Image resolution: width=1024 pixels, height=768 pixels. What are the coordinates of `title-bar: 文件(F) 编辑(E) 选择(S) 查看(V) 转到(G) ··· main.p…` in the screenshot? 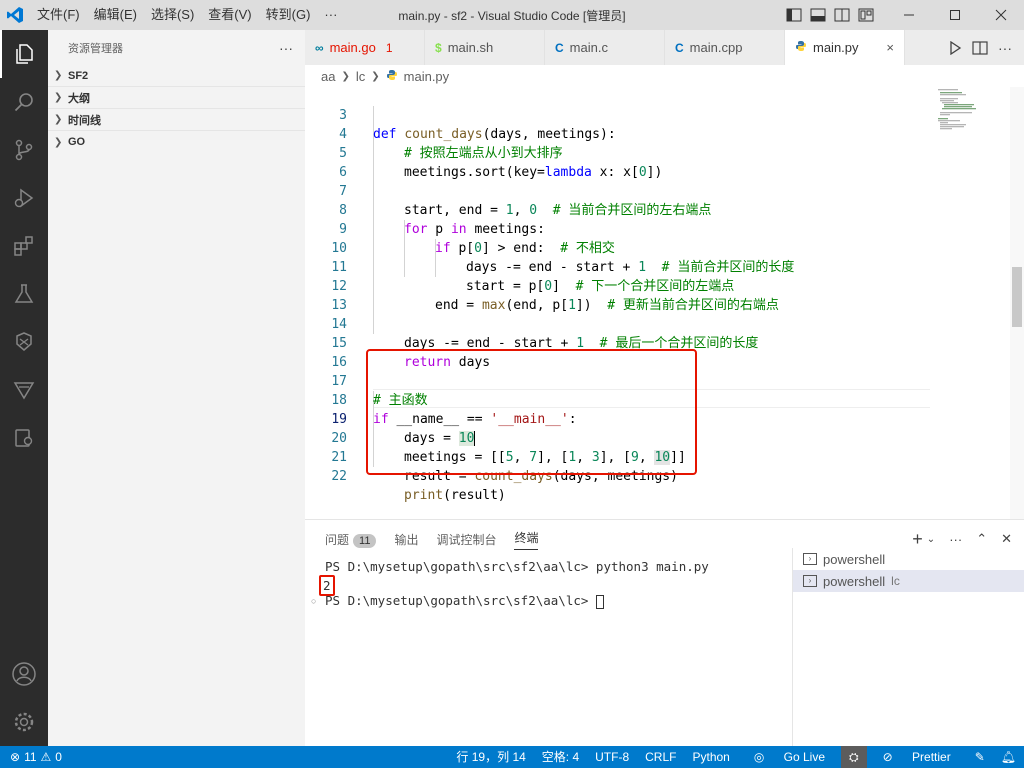 It's located at (512, 15).